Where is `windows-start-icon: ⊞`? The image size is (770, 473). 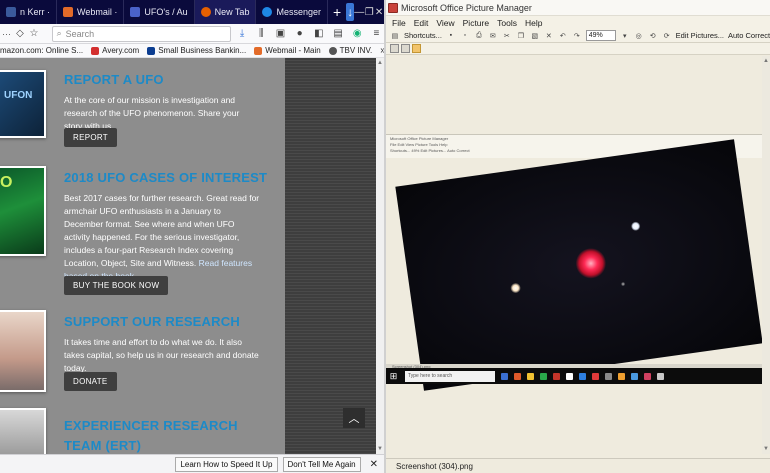
windows-start-icon: ⊞ is located at coordinates (393, 375).